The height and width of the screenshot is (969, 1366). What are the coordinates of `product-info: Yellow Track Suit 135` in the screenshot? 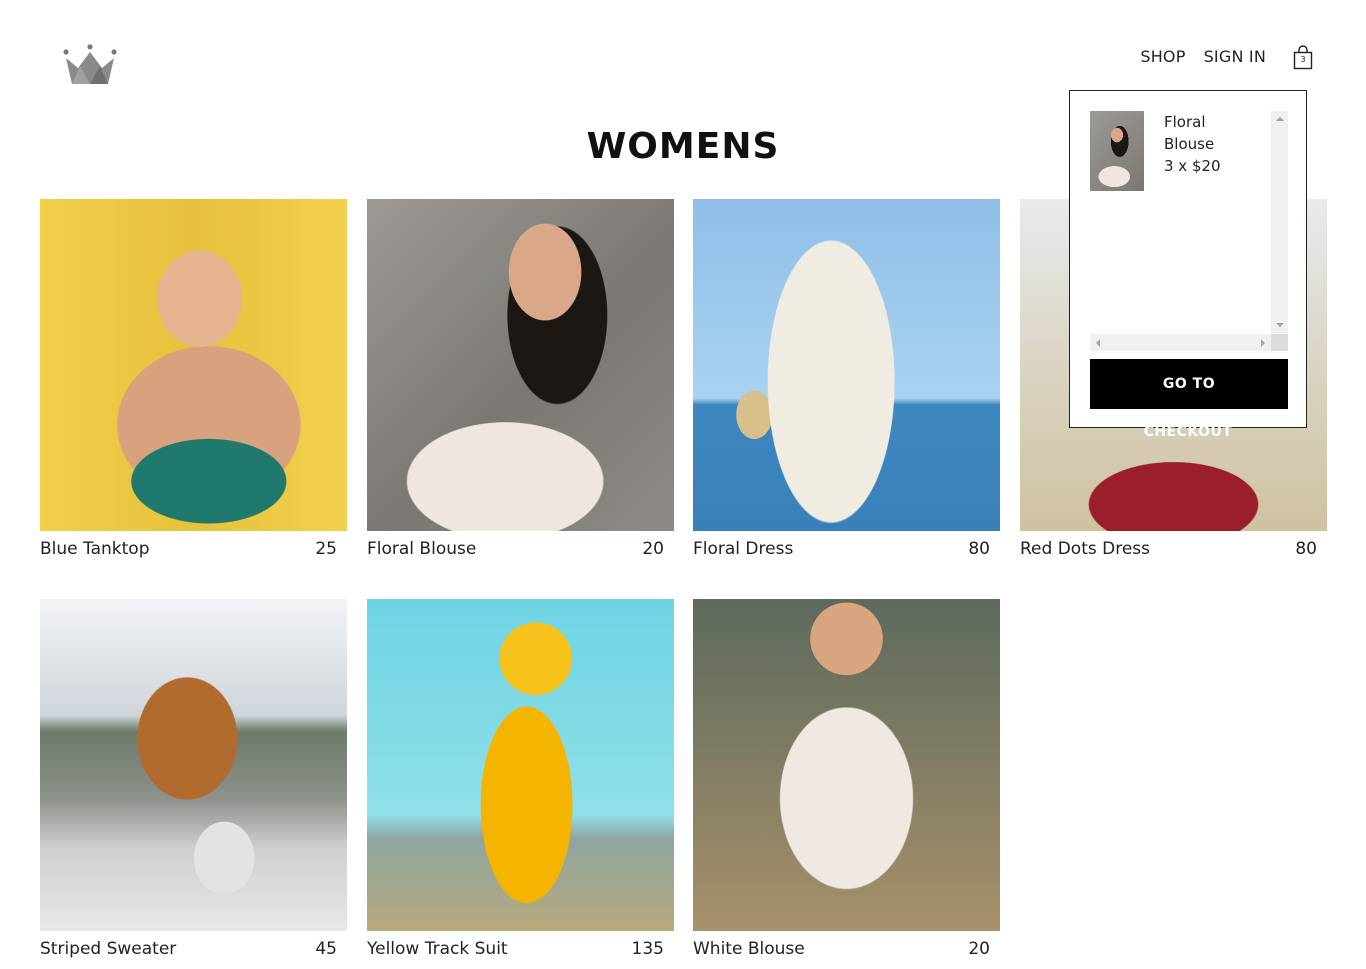 It's located at (520, 949).